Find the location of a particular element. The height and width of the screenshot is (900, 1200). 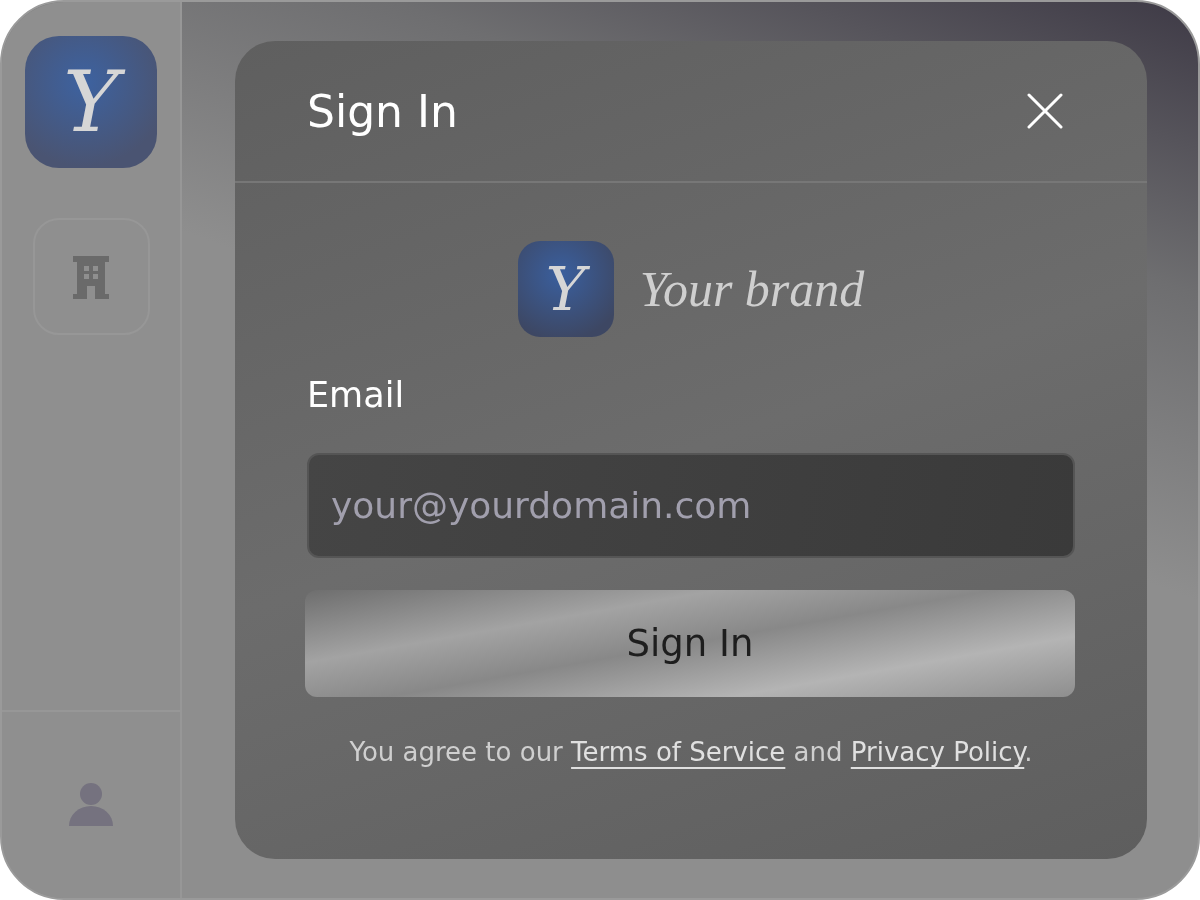

email-label: Email is located at coordinates (356, 395).